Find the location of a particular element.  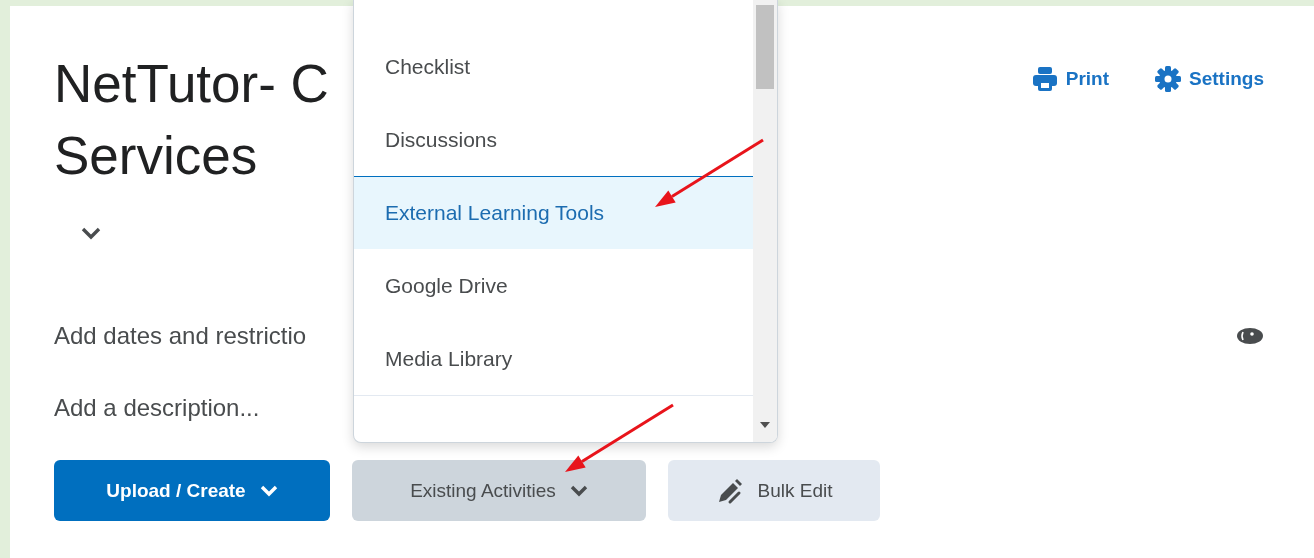

settings-icon is located at coordinates (1168, 79).